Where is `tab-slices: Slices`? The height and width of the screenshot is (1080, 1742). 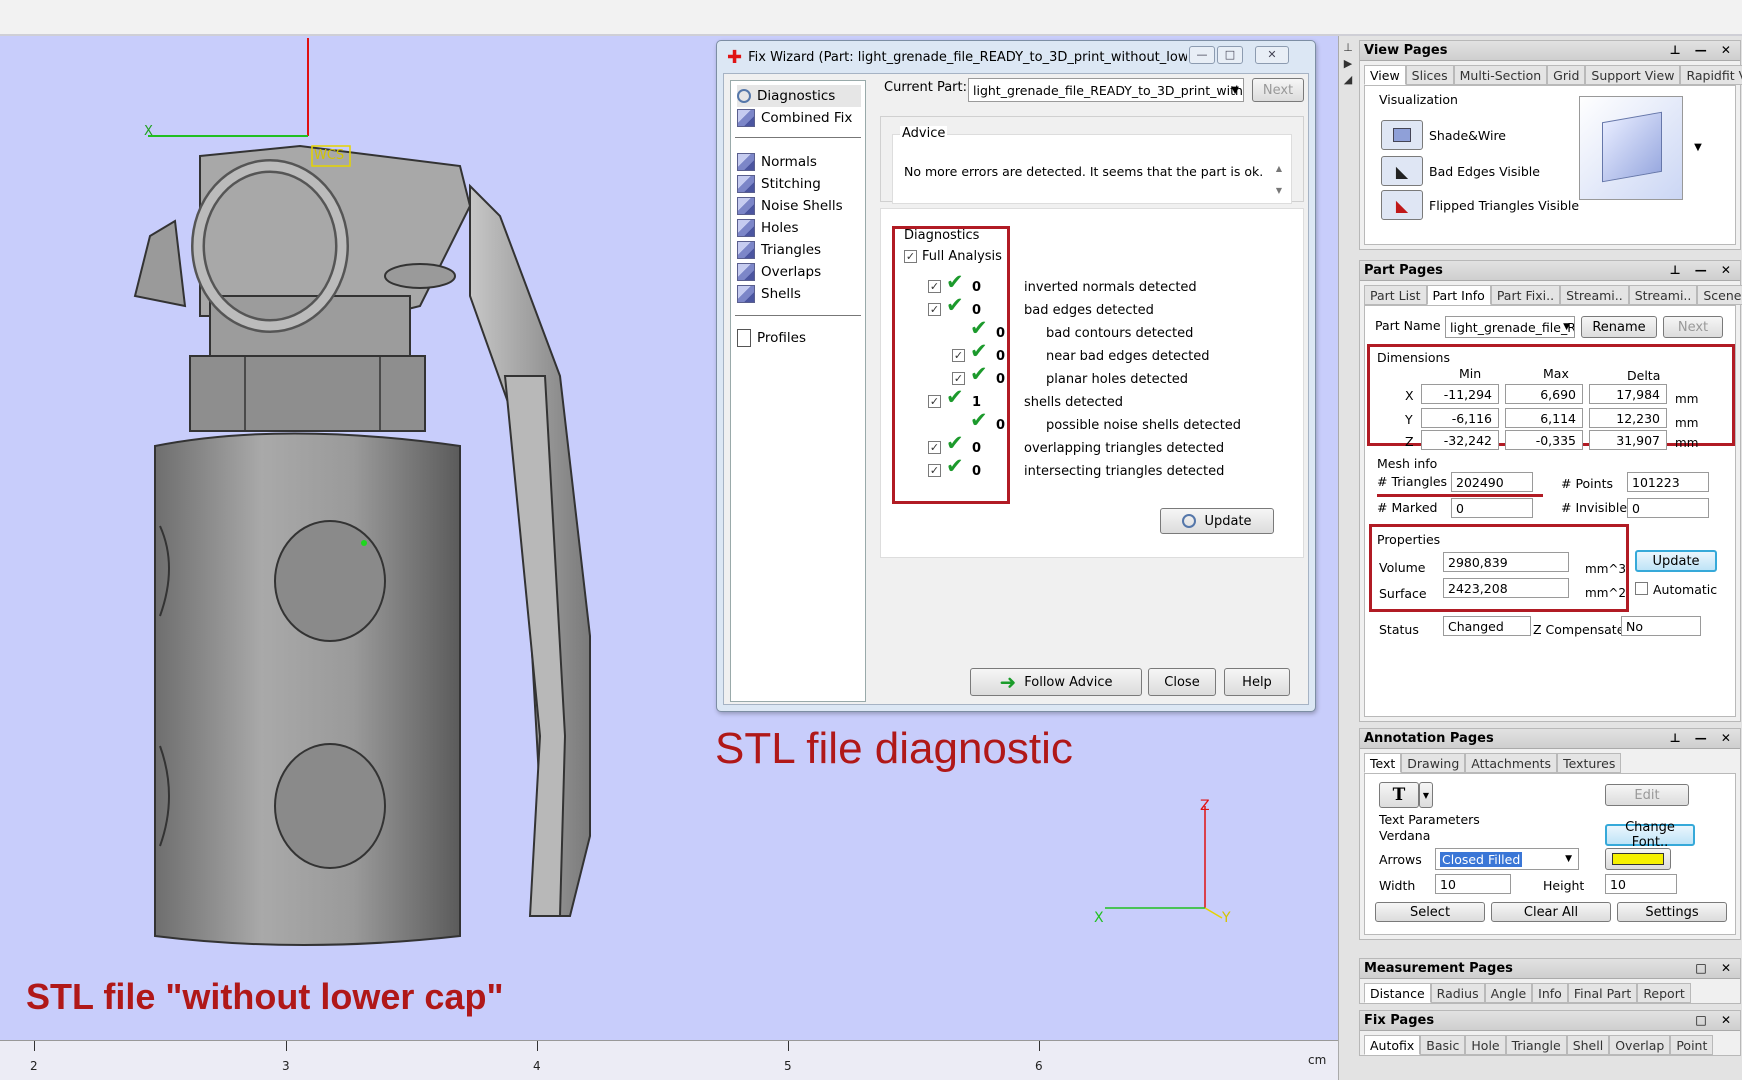 tab-slices: Slices is located at coordinates (1429, 75).